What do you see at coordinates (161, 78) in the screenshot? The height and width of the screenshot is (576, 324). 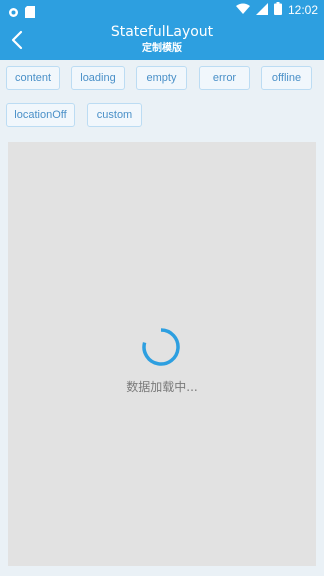 I see `empty-button: empty` at bounding box center [161, 78].